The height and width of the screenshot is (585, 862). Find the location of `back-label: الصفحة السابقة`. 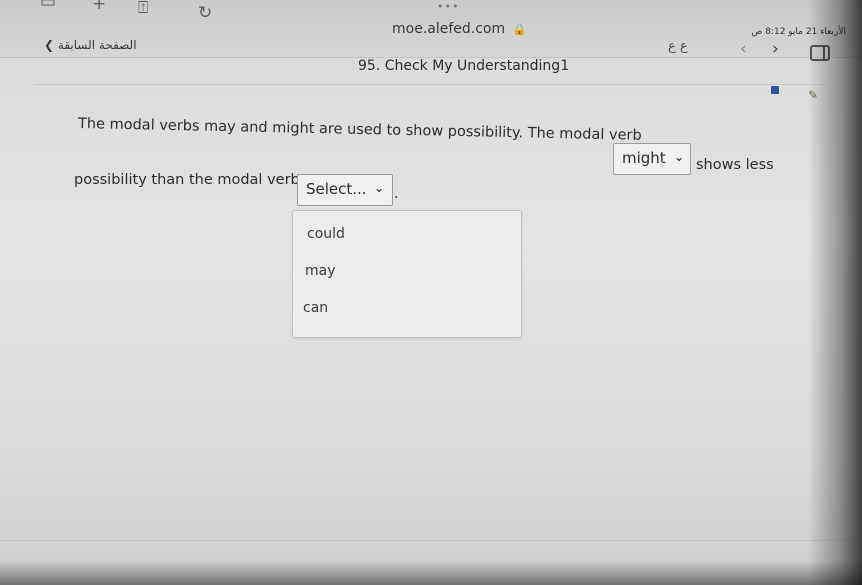

back-label: الصفحة السابقة is located at coordinates (97, 45).